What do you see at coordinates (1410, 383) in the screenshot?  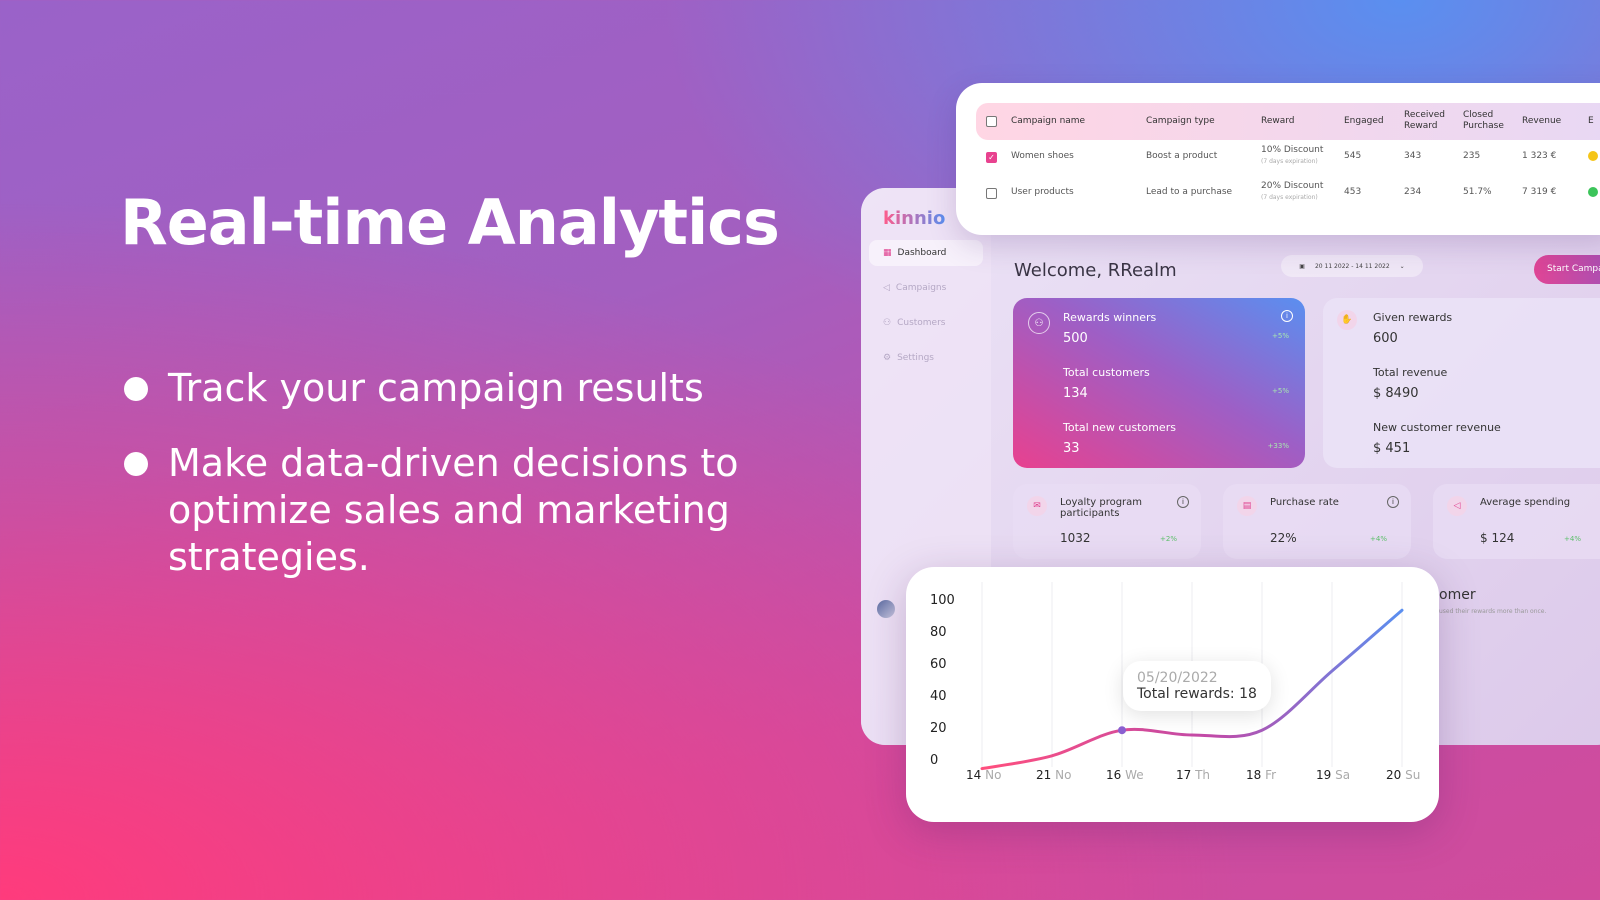 I see `metric: Total revenue $ 8490` at bounding box center [1410, 383].